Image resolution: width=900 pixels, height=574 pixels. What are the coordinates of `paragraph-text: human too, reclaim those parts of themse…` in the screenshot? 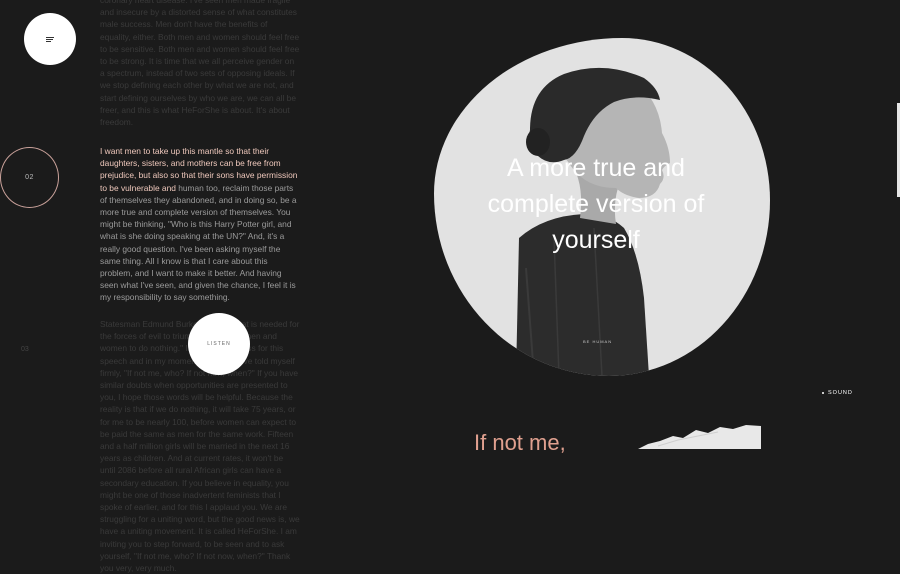 It's located at (198, 242).